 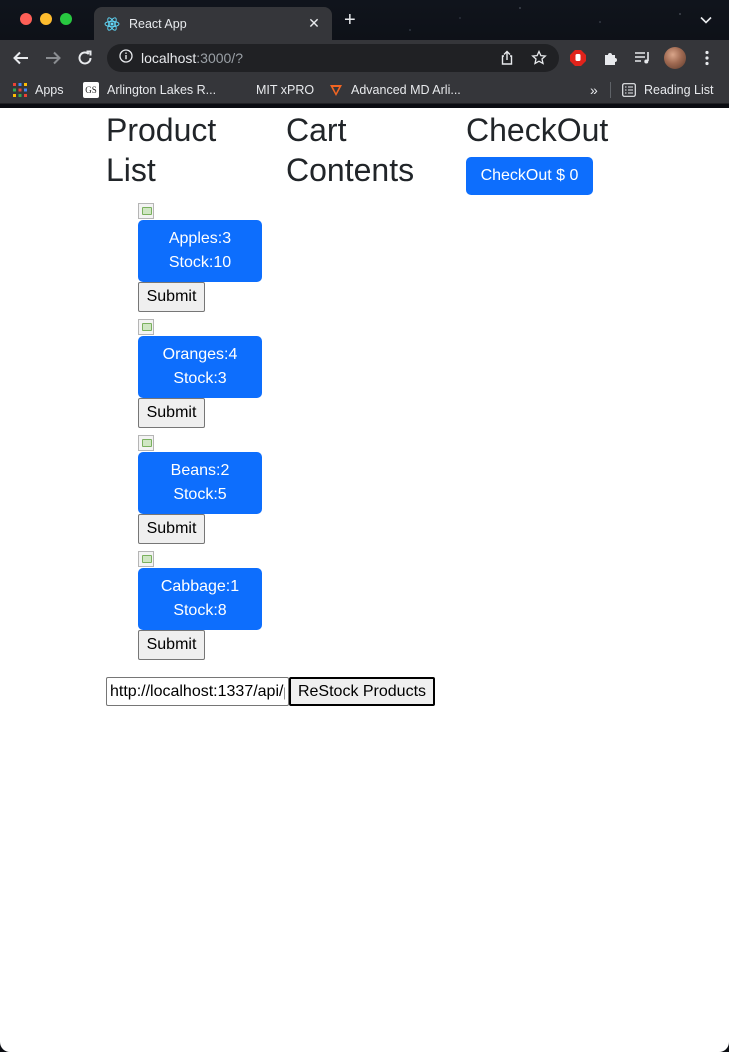 I want to click on product-list-heading: Product List, so click(x=161, y=150).